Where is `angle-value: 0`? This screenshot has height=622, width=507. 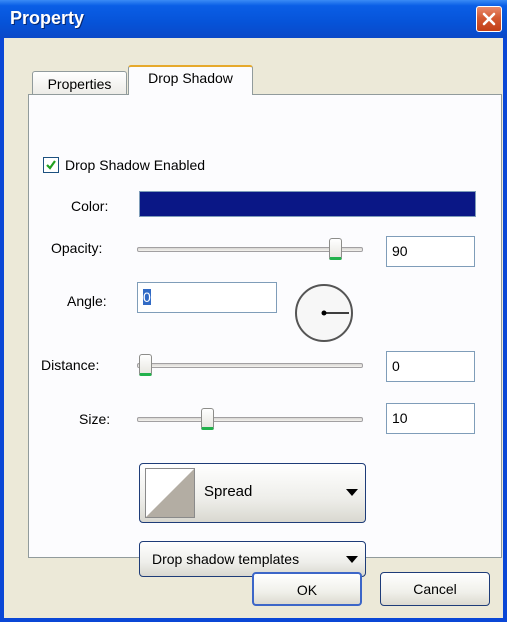
angle-value: 0 is located at coordinates (147, 297).